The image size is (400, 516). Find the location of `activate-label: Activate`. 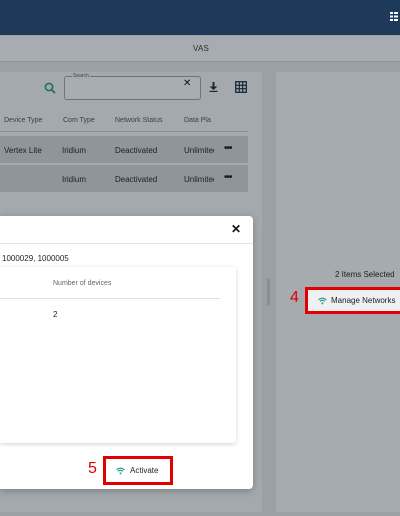

activate-label: Activate is located at coordinates (144, 470).